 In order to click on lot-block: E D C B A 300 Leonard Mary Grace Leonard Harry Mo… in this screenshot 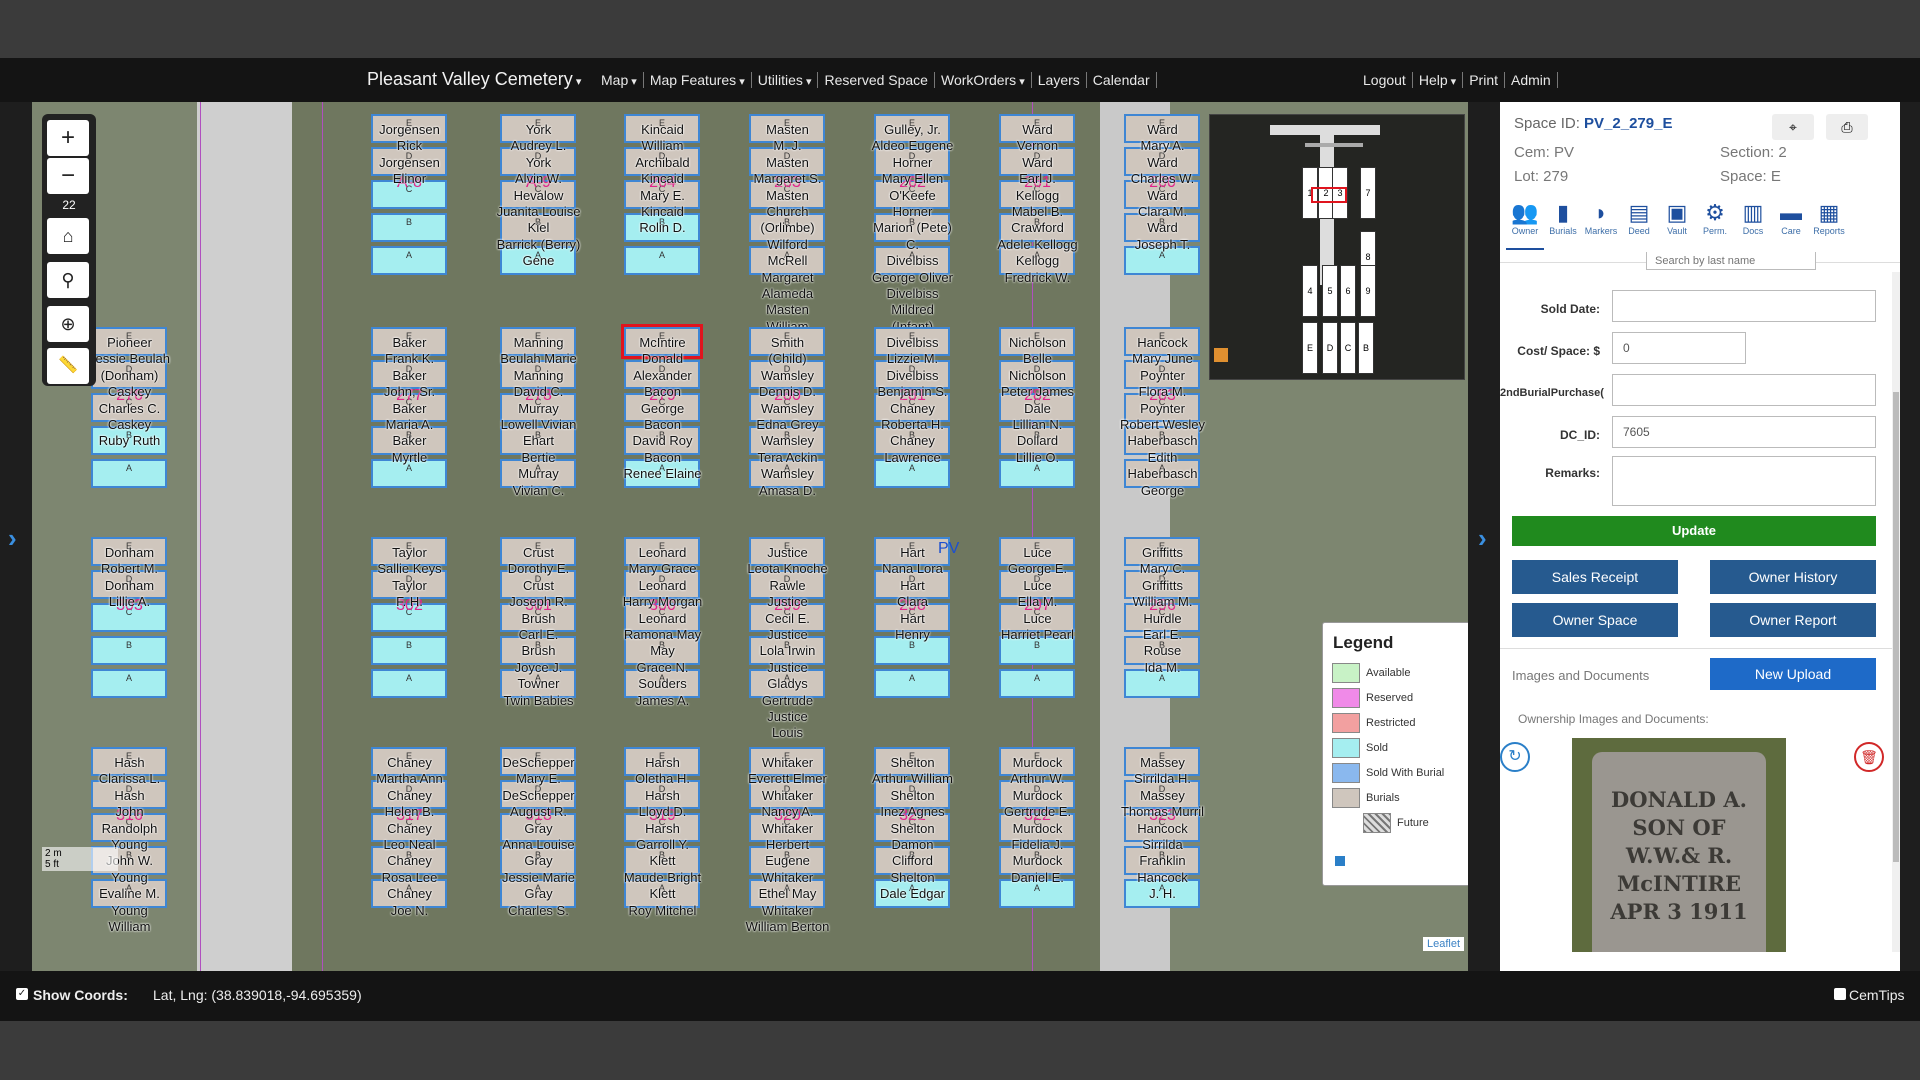, I will do `click(662, 627)`.